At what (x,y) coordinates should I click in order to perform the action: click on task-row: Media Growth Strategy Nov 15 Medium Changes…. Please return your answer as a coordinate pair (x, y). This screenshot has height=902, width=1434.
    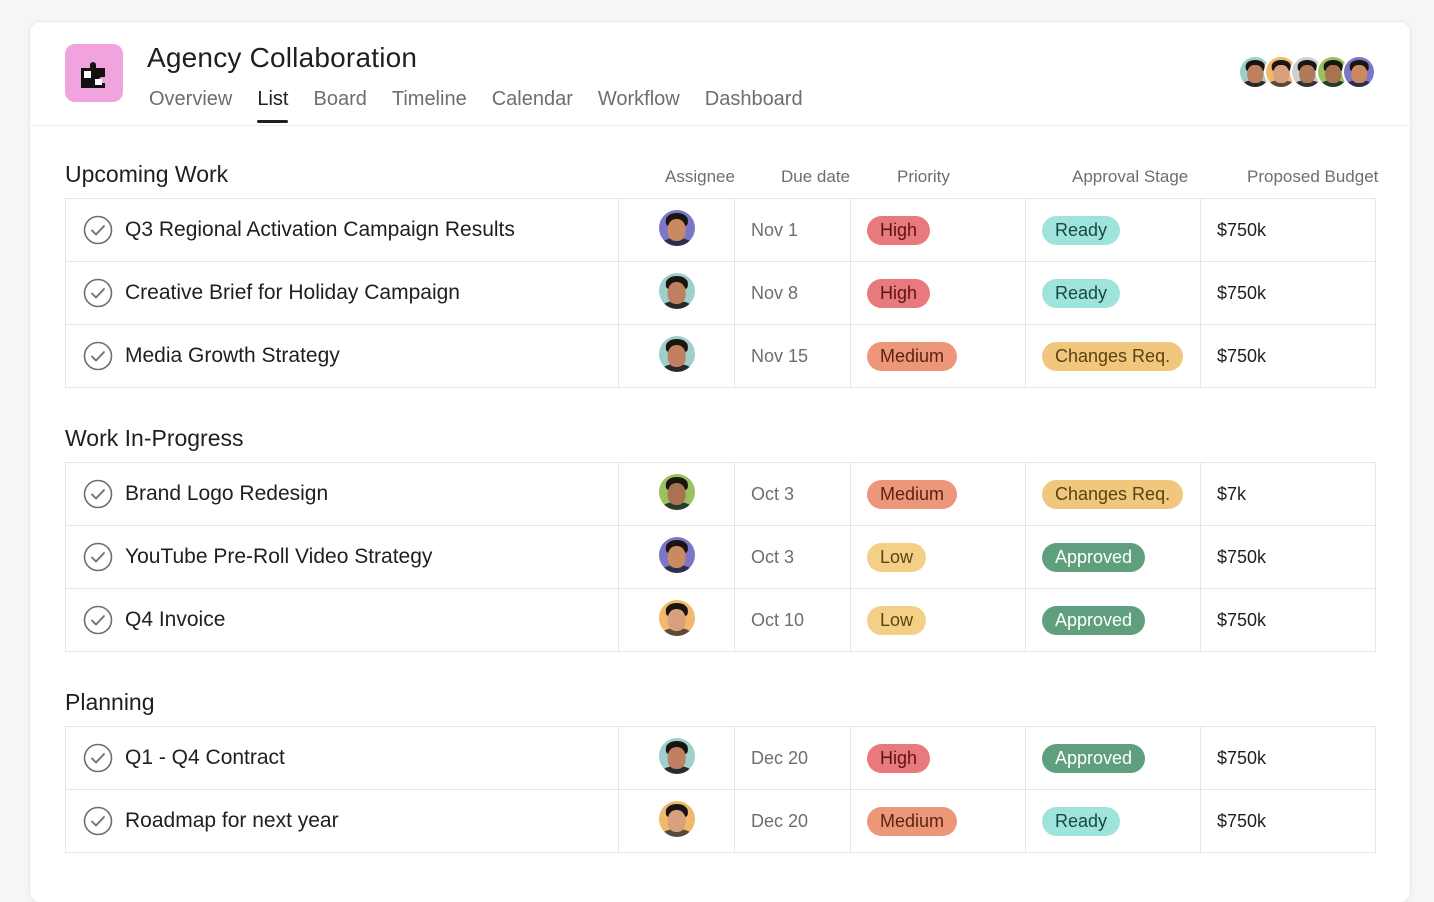
    Looking at the image, I should click on (720, 356).